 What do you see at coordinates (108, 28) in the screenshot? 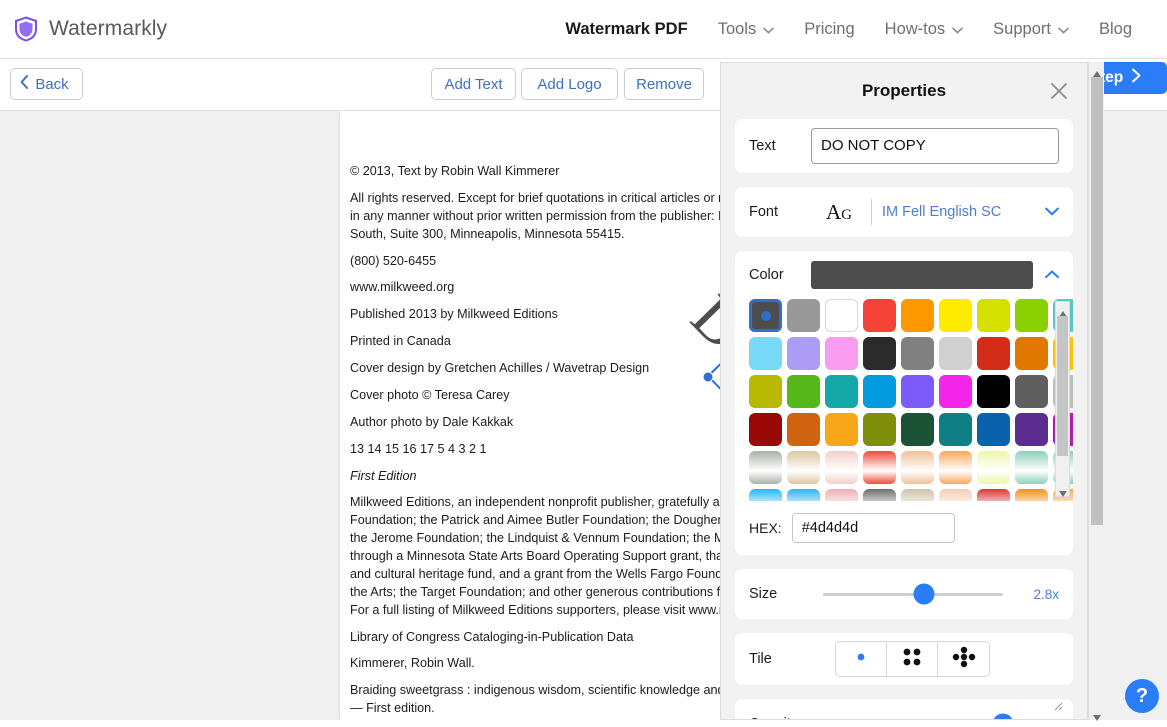
I see `brand-name: Watermarkly` at bounding box center [108, 28].